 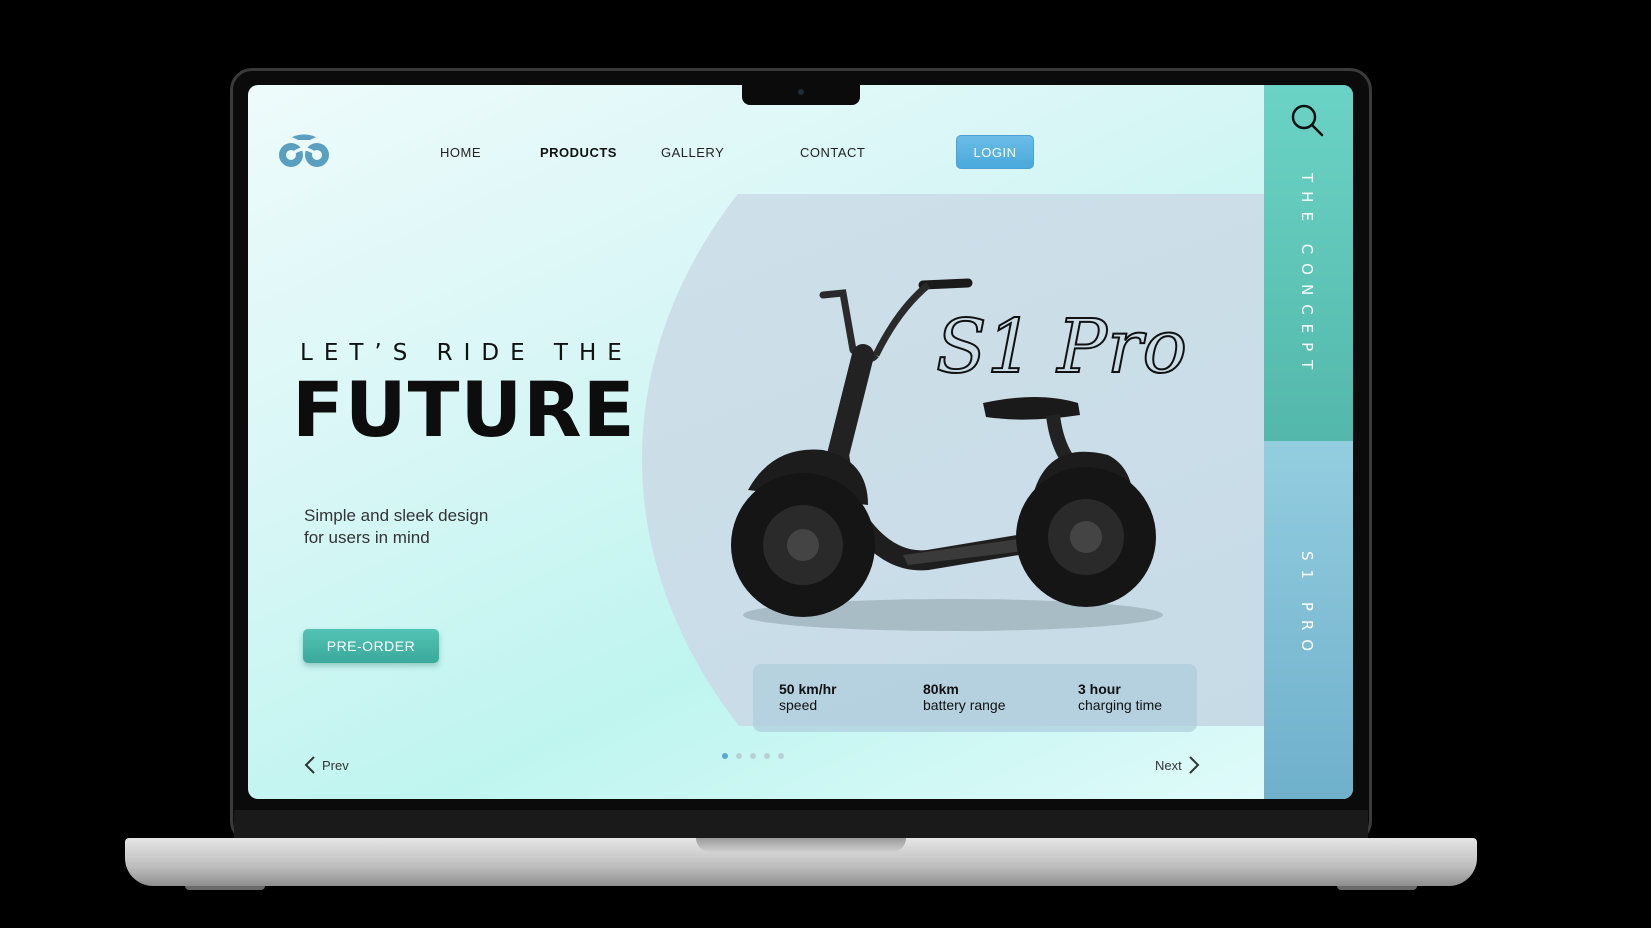 I want to click on spec-item: 3 hour charging time, so click(x=1120, y=697).